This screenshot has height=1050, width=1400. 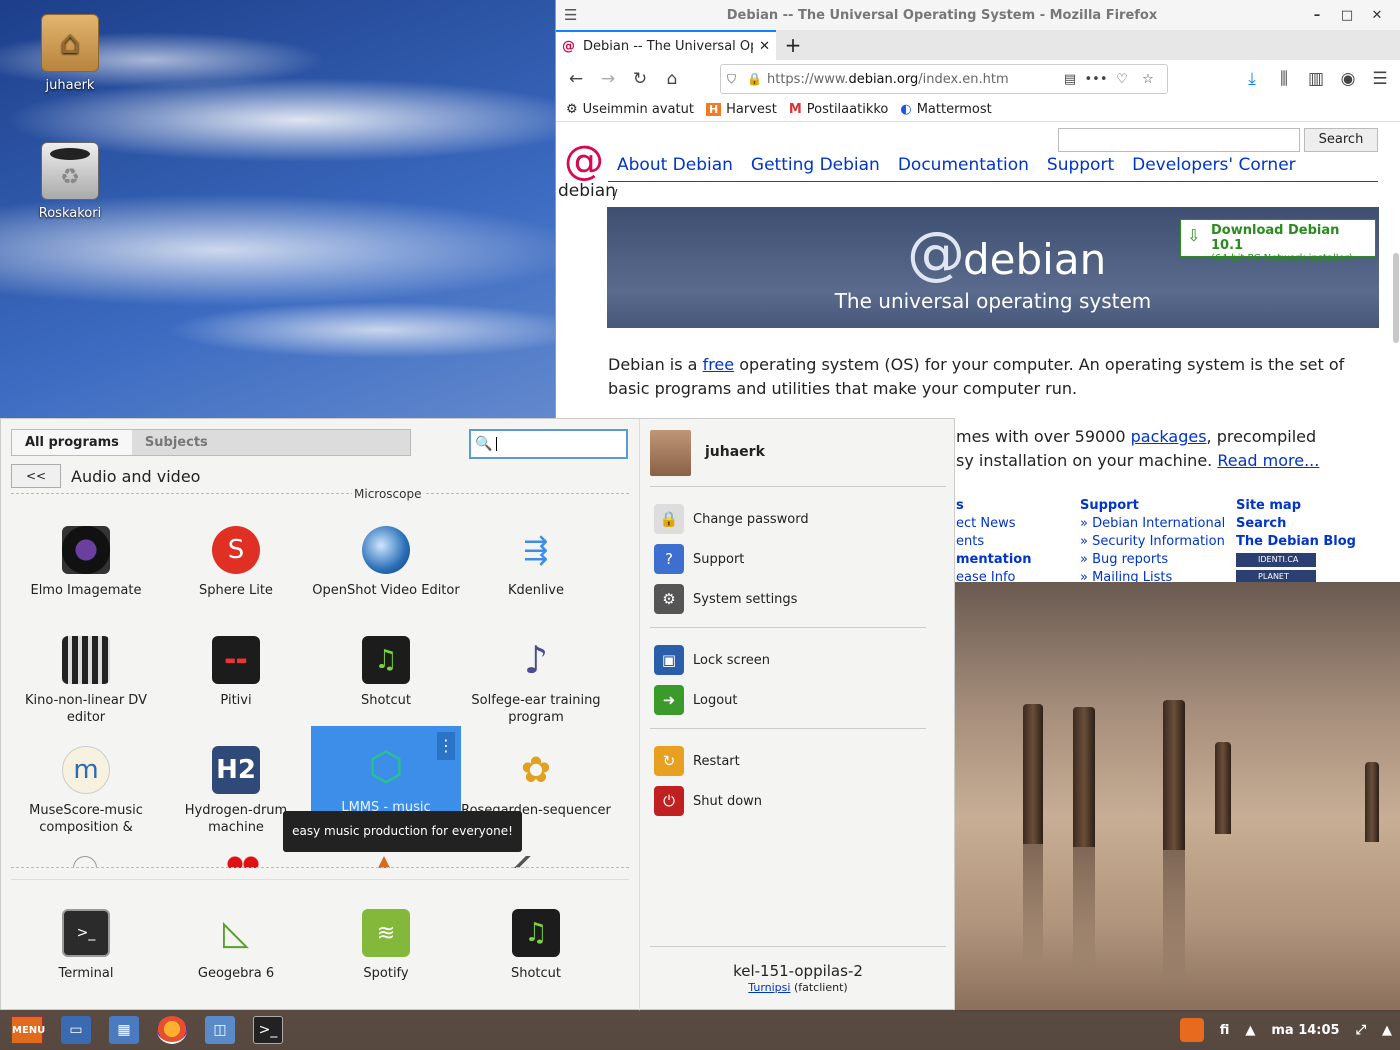 I want to click on app-options-icon: ⋮, so click(x=446, y=746).